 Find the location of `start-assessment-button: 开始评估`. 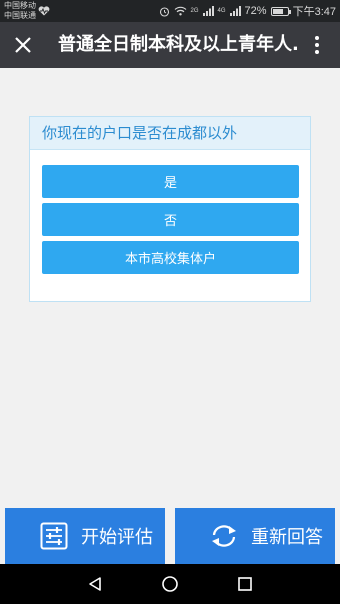

start-assessment-button: 开始评估 is located at coordinates (85, 536).